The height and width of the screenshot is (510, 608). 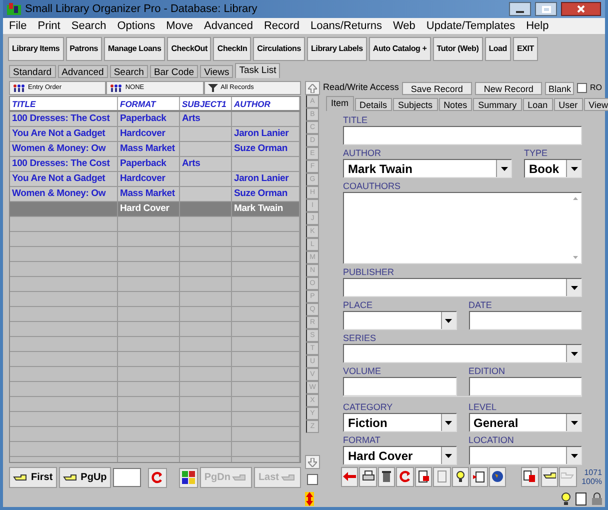 What do you see at coordinates (129, 71) in the screenshot?
I see `mode-tab: Search` at bounding box center [129, 71].